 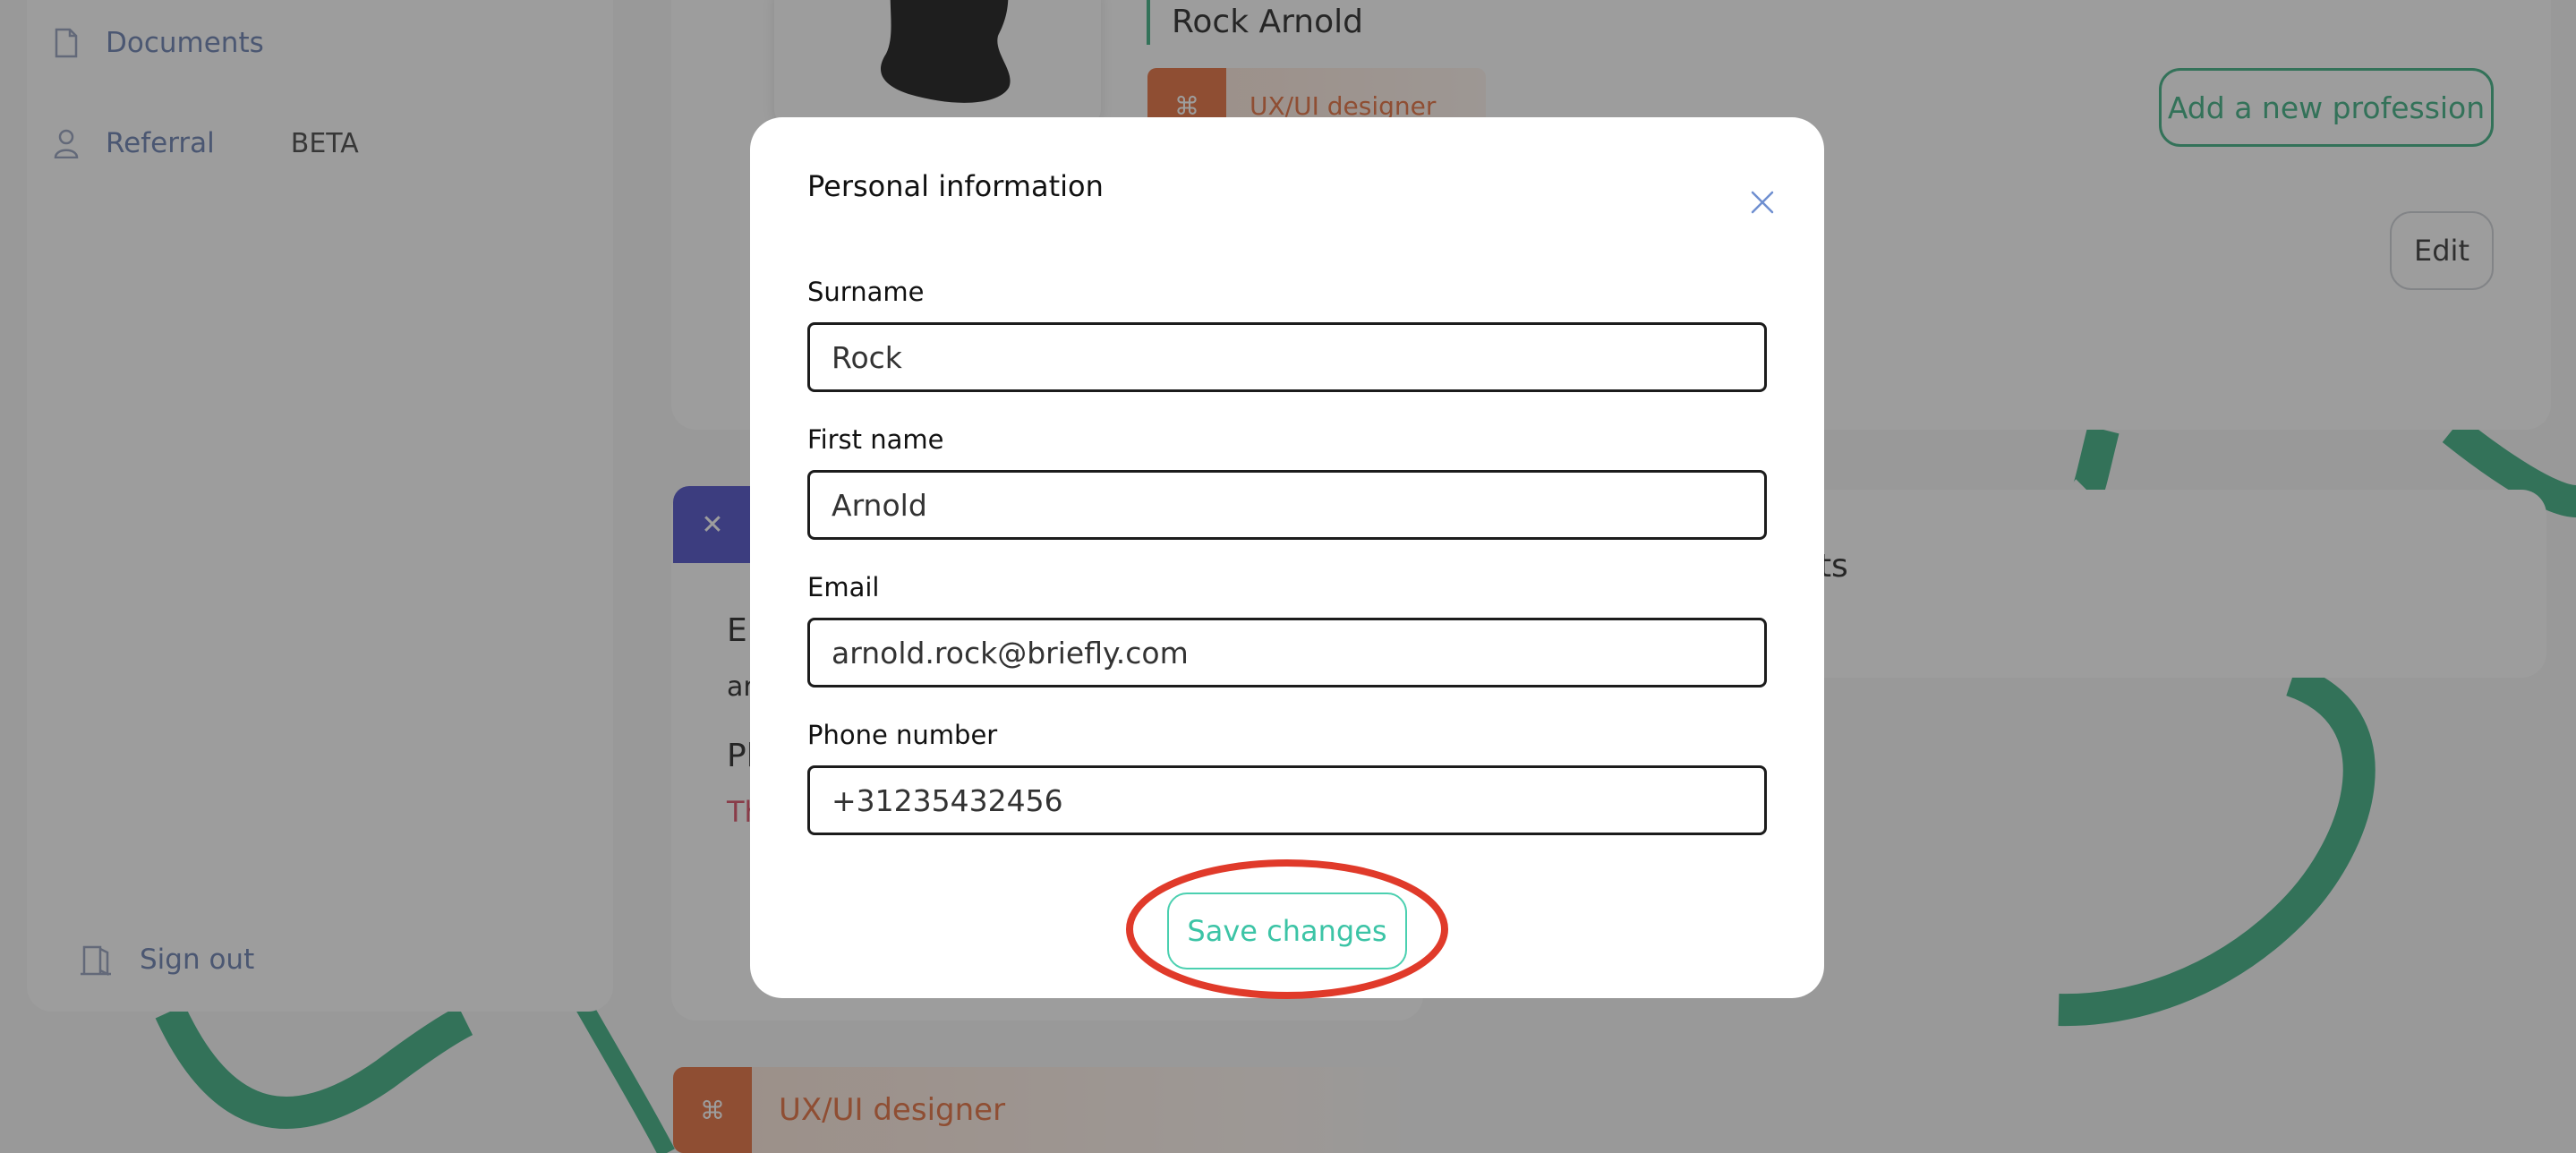 I want to click on close-button, so click(x=1762, y=203).